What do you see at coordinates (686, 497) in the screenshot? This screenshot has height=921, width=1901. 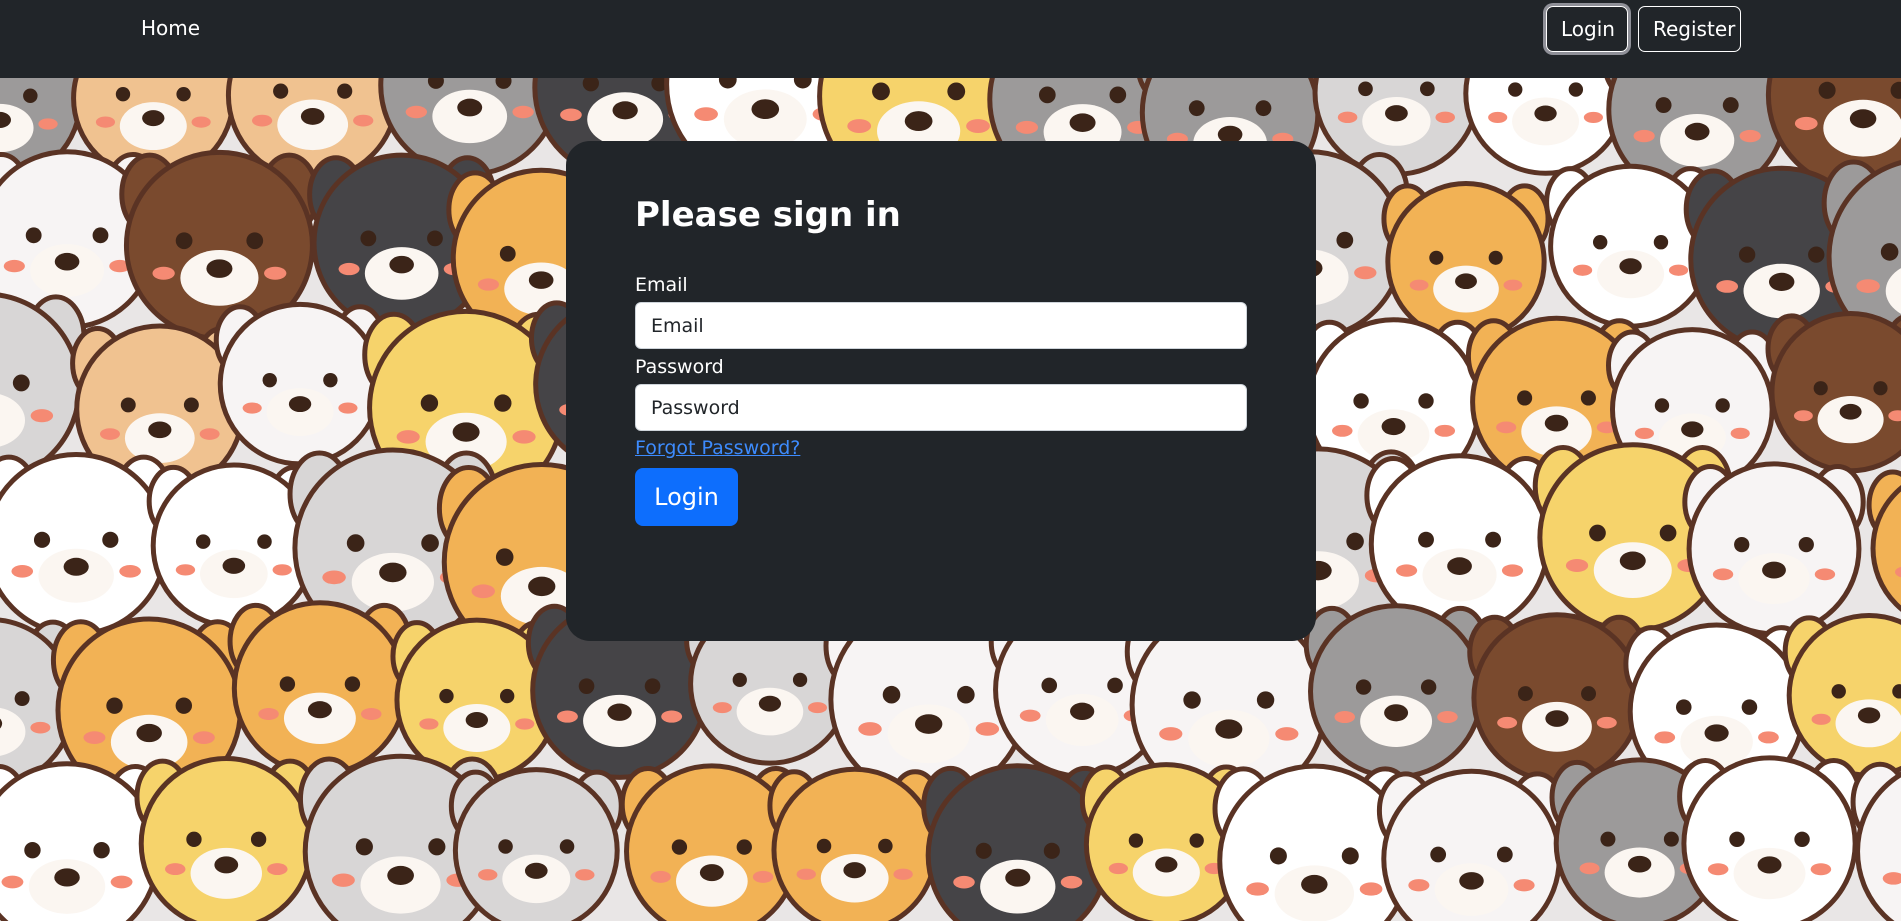 I see `login-submit-button: Login` at bounding box center [686, 497].